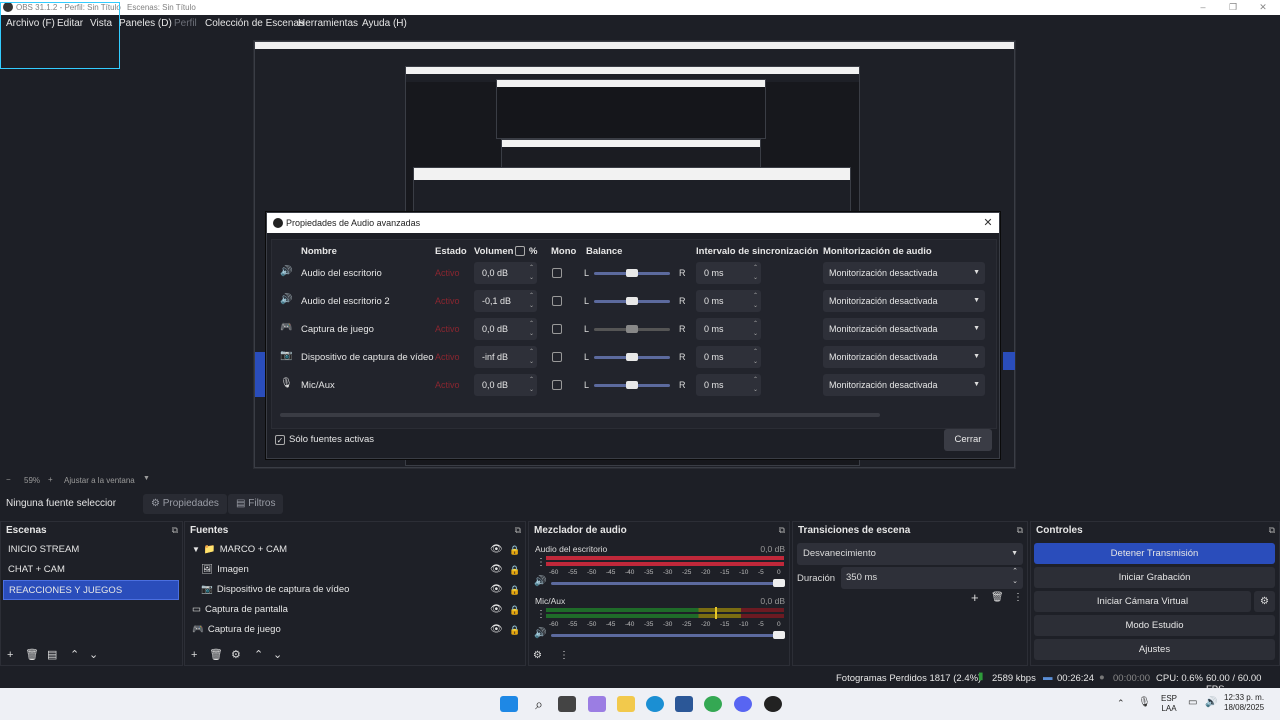 The width and height of the screenshot is (1280, 720). What do you see at coordinates (8, 479) in the screenshot?
I see `zoom-out-button: −` at bounding box center [8, 479].